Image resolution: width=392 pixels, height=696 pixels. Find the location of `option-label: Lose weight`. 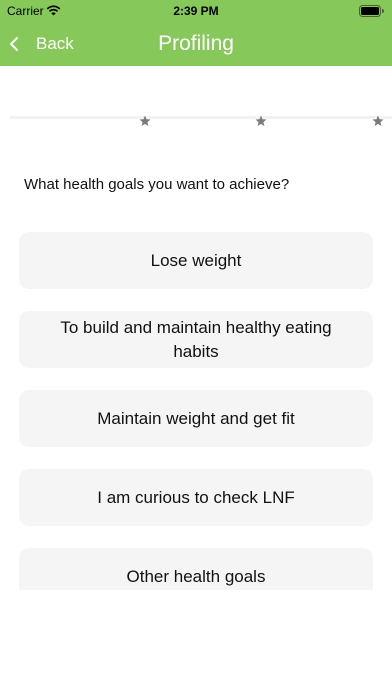

option-label: Lose weight is located at coordinates (196, 260).